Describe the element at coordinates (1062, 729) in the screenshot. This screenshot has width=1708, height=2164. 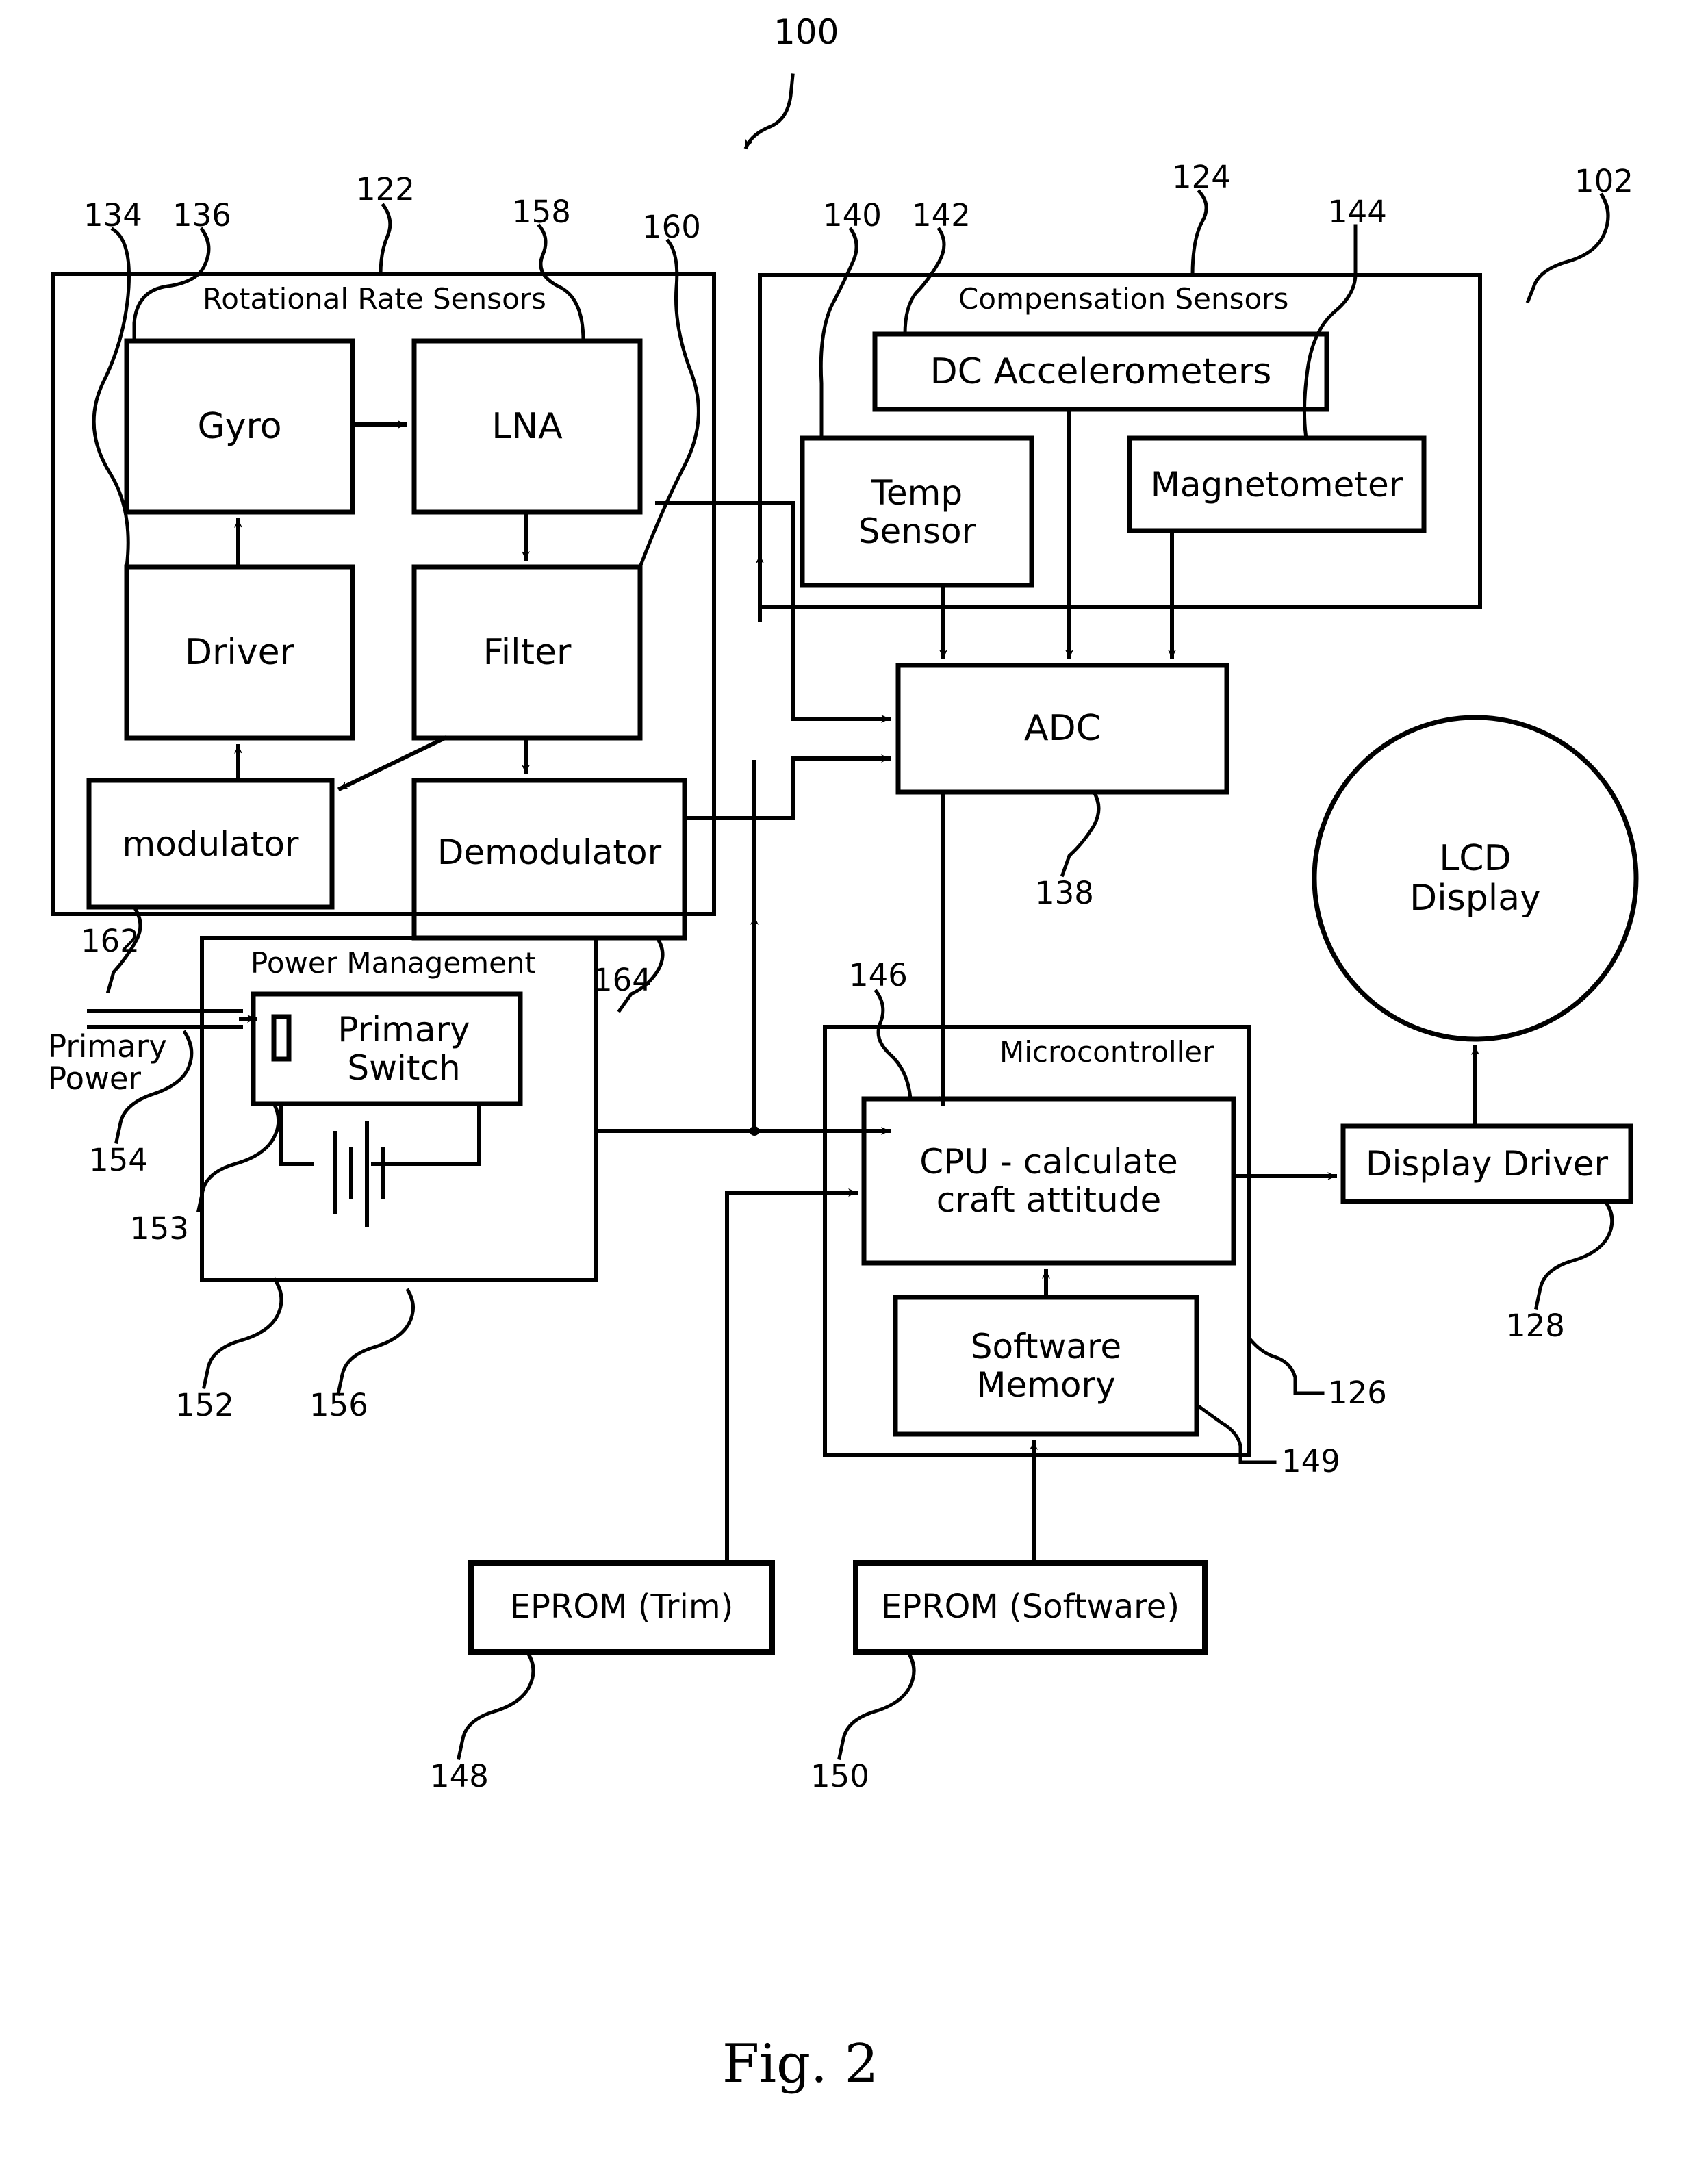
I see `block-box-adc` at that location.